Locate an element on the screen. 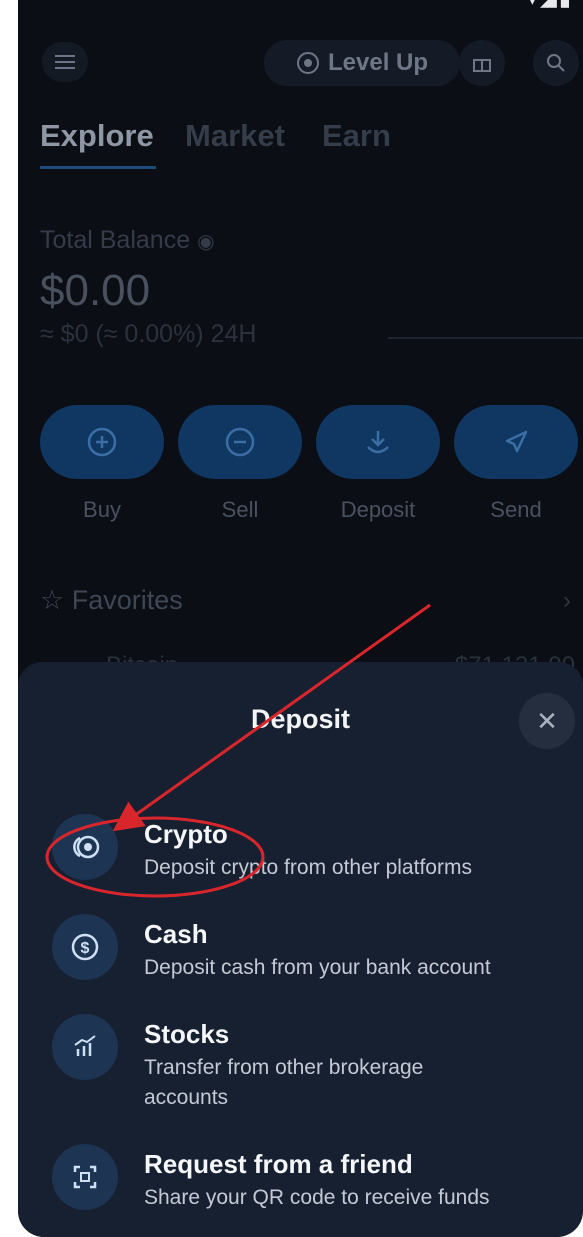 The image size is (583, 1237). top-bar: Level Up is located at coordinates (300, 62).